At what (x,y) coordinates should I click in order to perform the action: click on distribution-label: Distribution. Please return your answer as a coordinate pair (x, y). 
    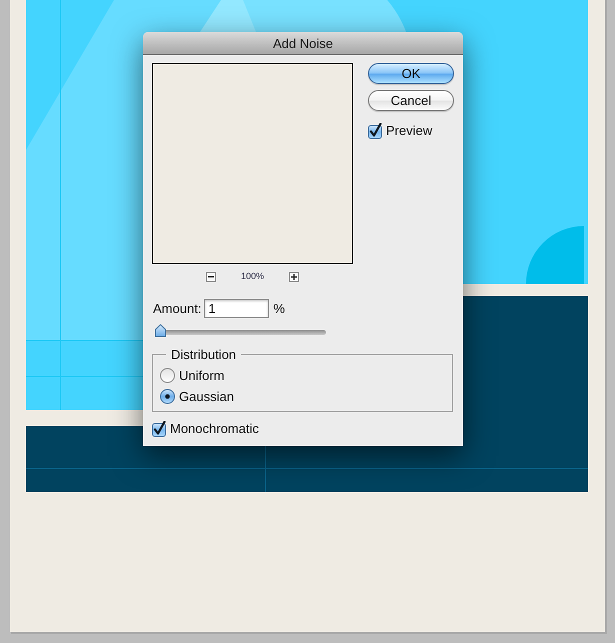
    Looking at the image, I should click on (204, 354).